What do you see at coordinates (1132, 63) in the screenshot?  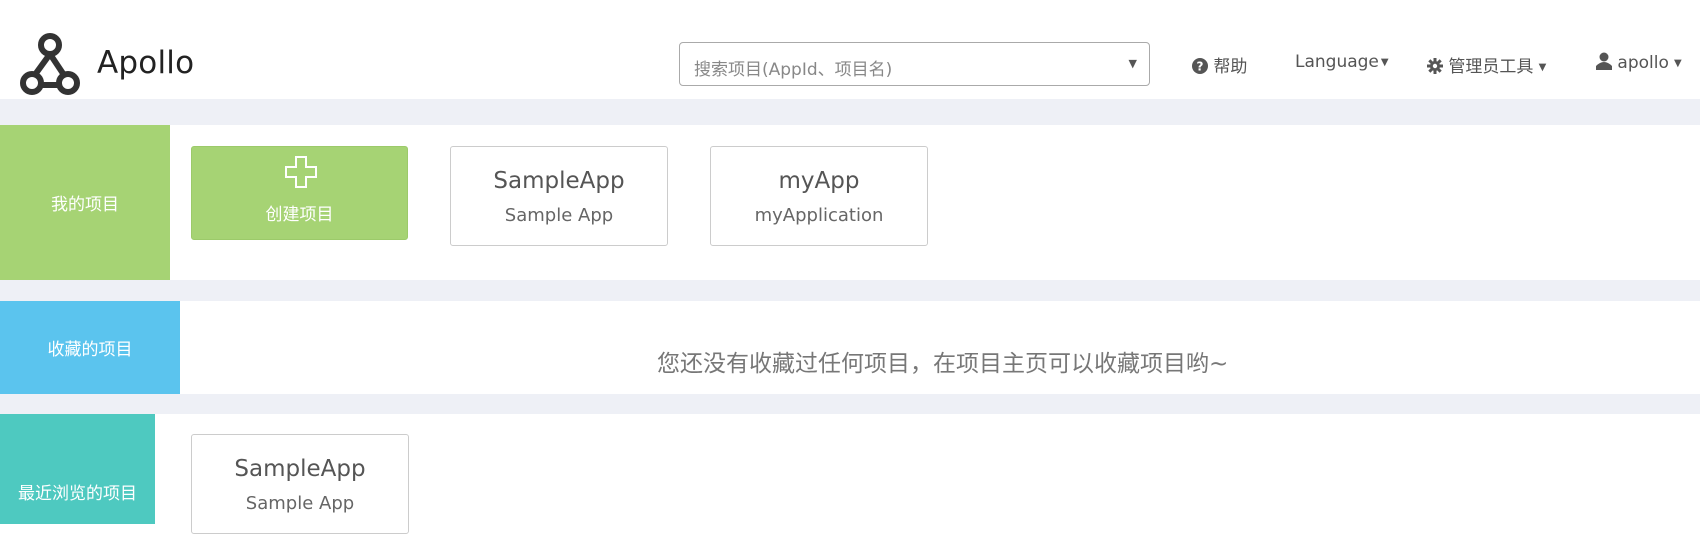 I see `dropdown-arrow-icon: ▼` at bounding box center [1132, 63].